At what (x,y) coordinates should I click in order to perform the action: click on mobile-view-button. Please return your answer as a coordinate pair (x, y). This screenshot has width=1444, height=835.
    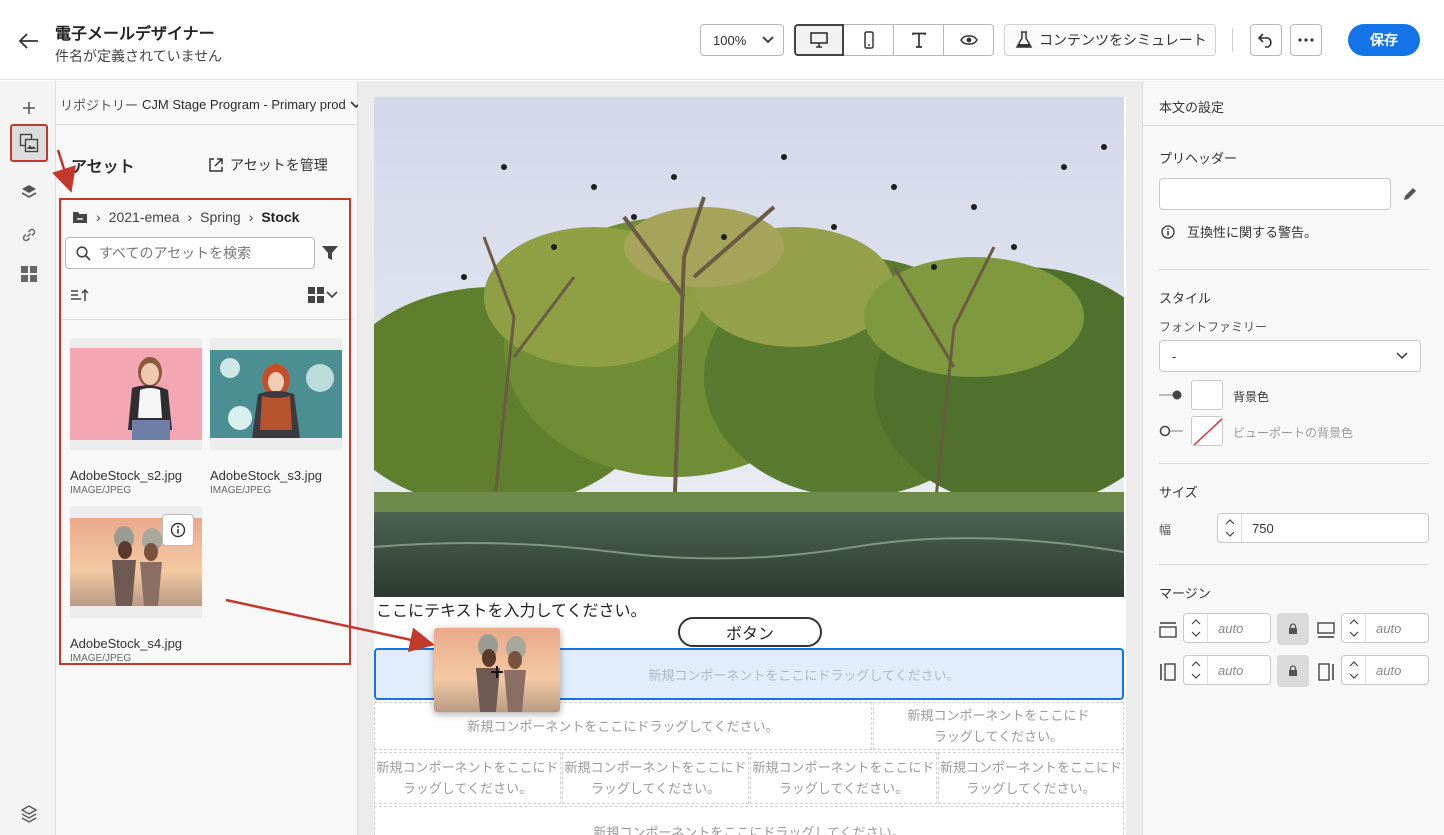
    Looking at the image, I should click on (869, 40).